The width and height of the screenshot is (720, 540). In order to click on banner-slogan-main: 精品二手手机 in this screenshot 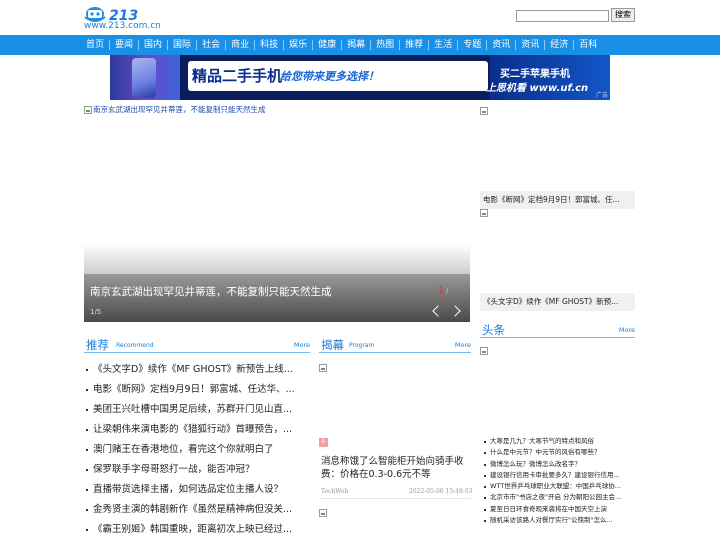, I will do `click(237, 76)`.